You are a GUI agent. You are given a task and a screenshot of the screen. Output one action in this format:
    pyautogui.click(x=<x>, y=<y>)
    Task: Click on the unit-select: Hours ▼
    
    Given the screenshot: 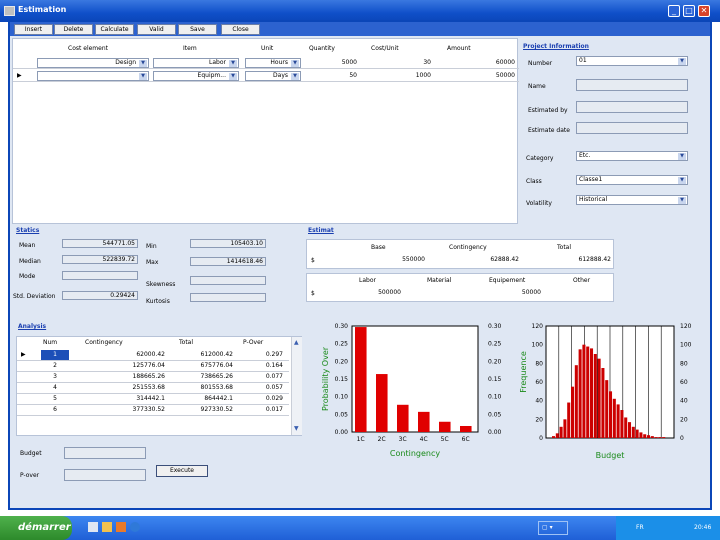 What is the action you would take?
    pyautogui.click(x=273, y=63)
    